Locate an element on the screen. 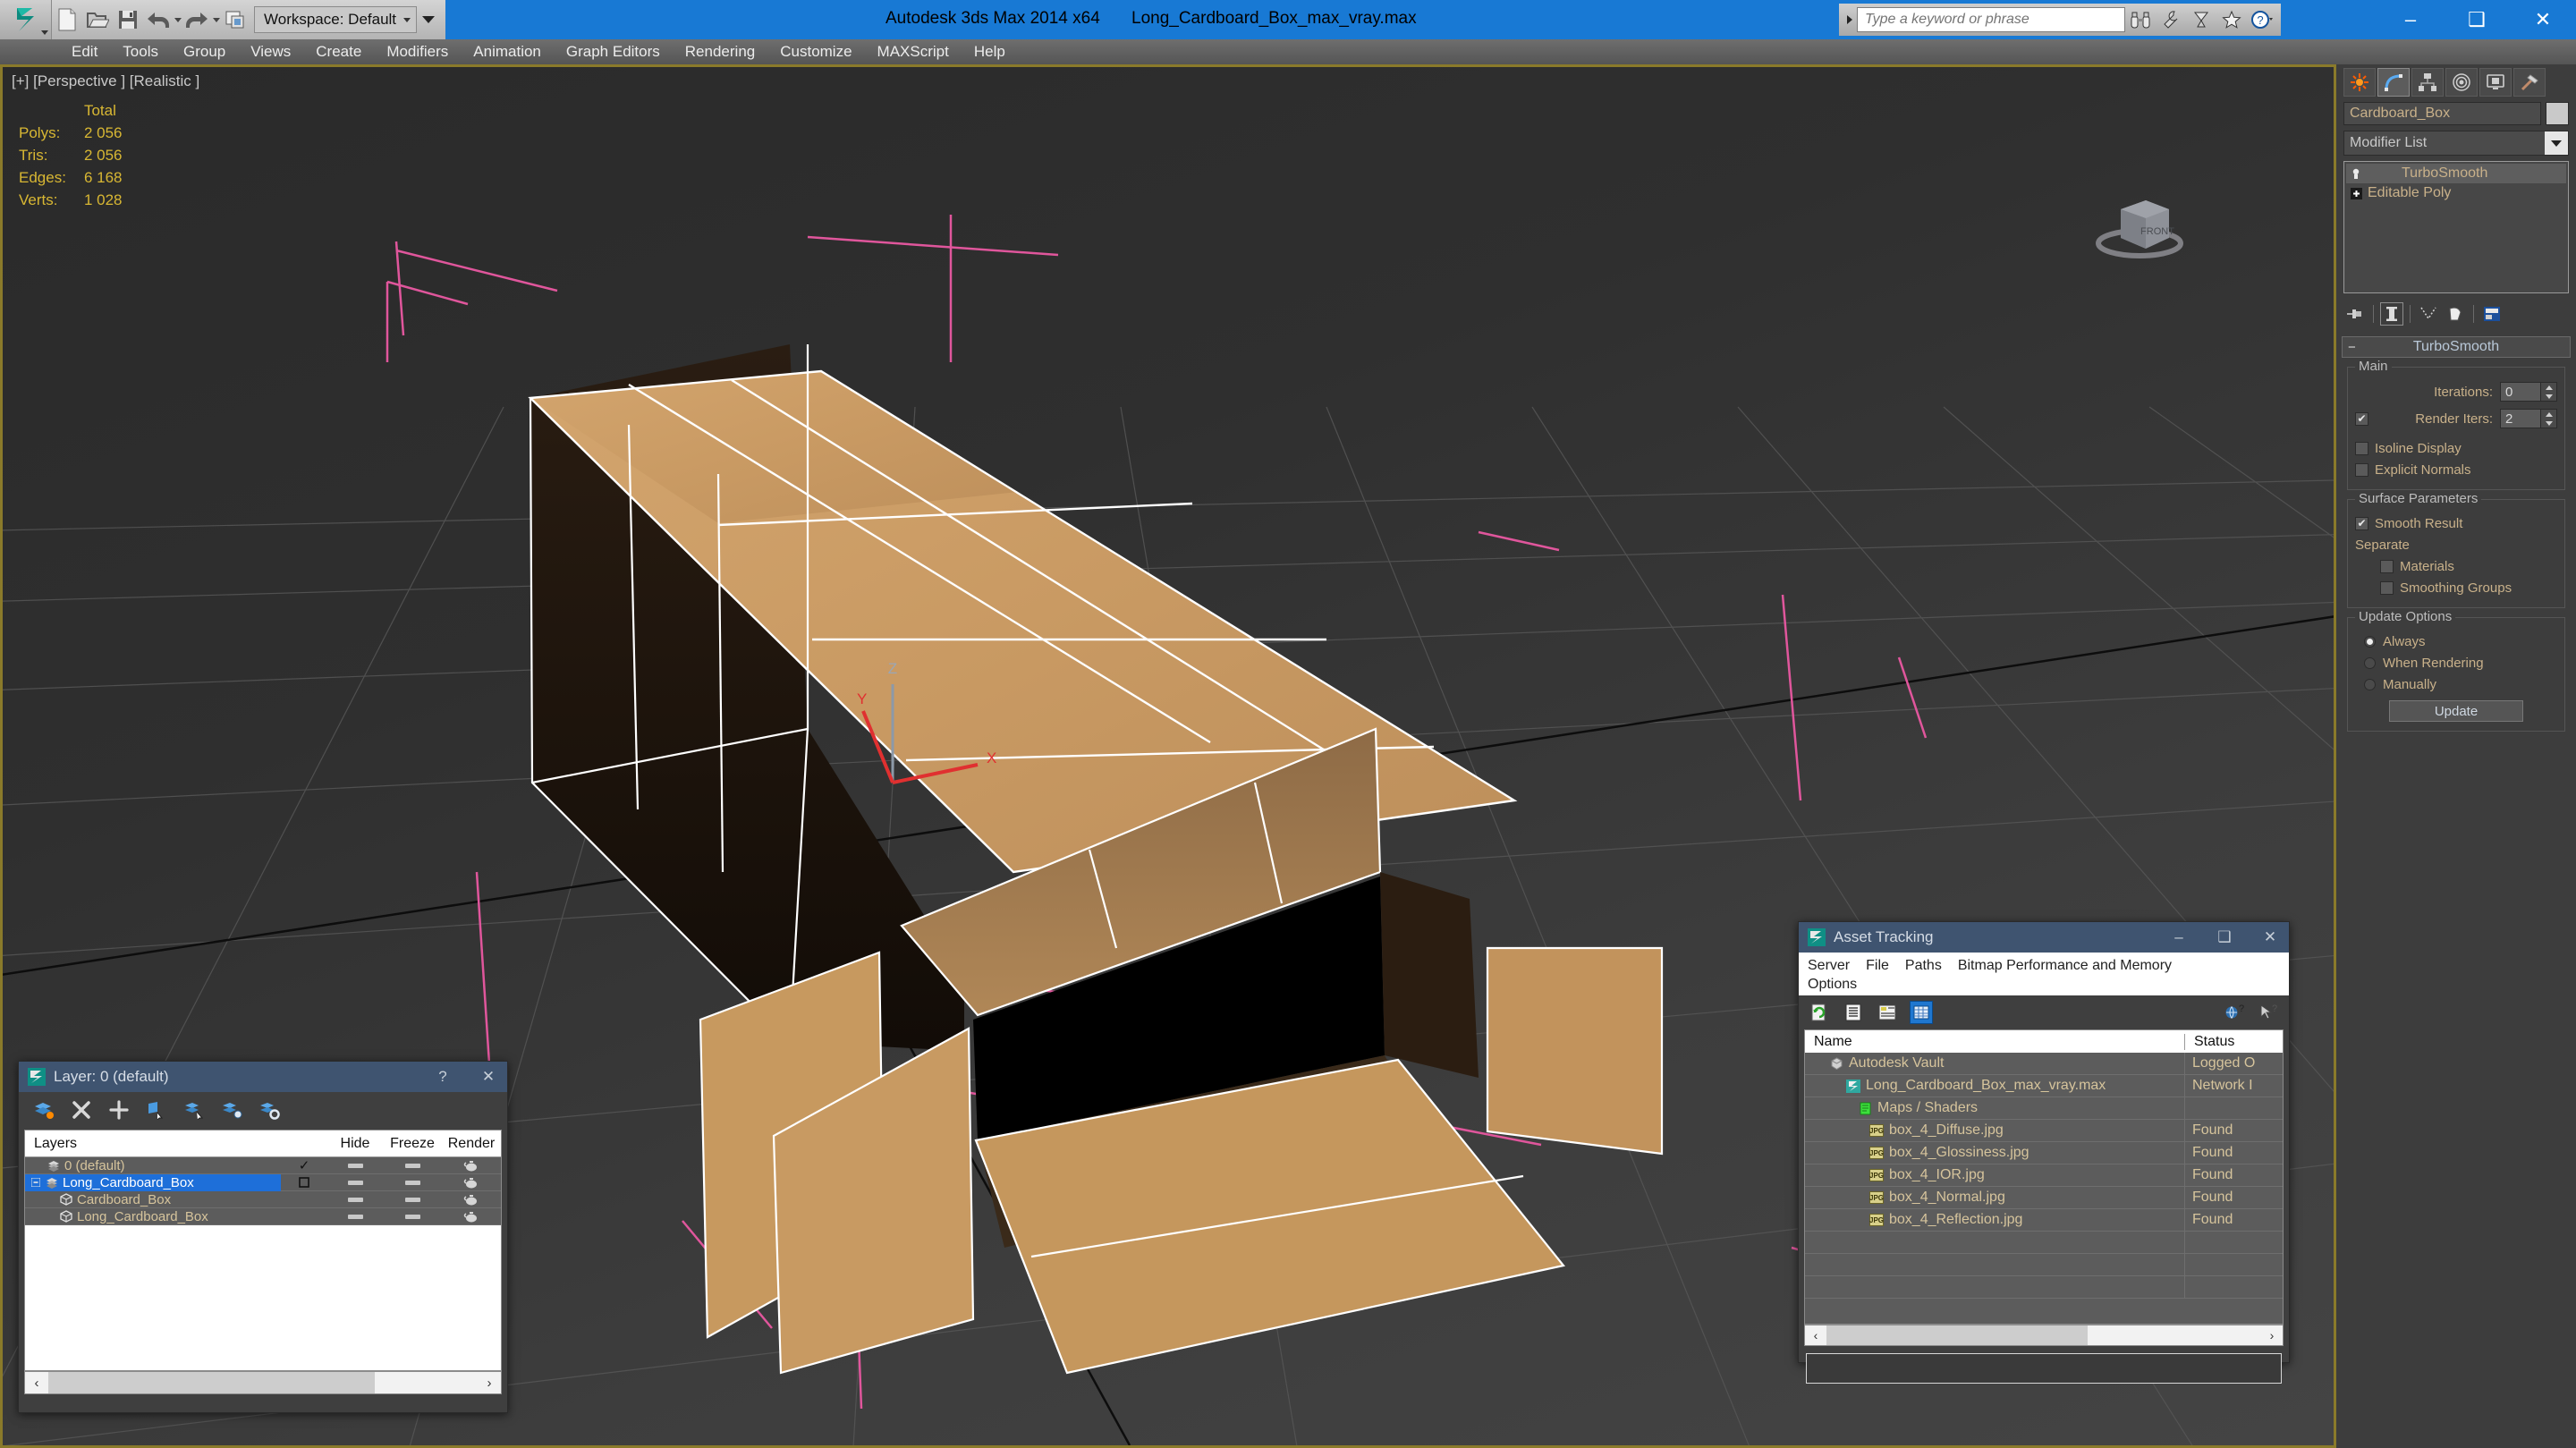  menu-options: Options is located at coordinates (1832, 984).